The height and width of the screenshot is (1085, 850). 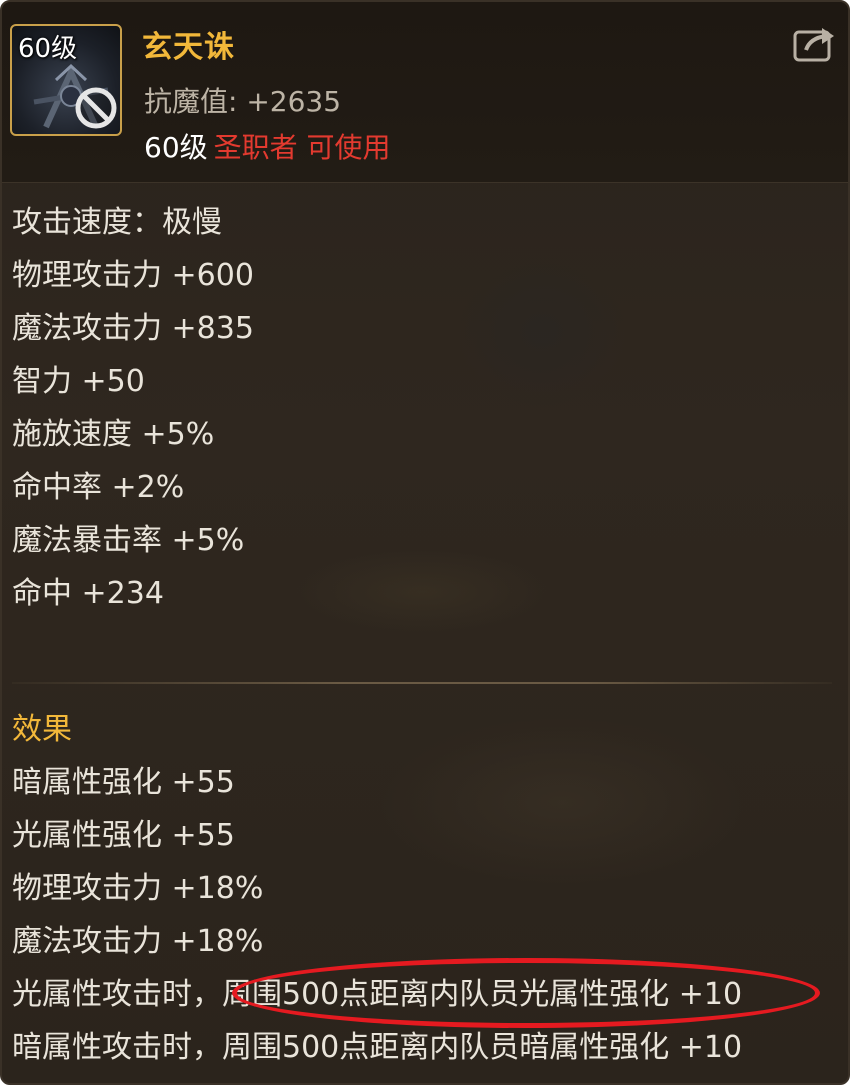 I want to click on stat-line: 智力 +50, so click(x=78, y=381).